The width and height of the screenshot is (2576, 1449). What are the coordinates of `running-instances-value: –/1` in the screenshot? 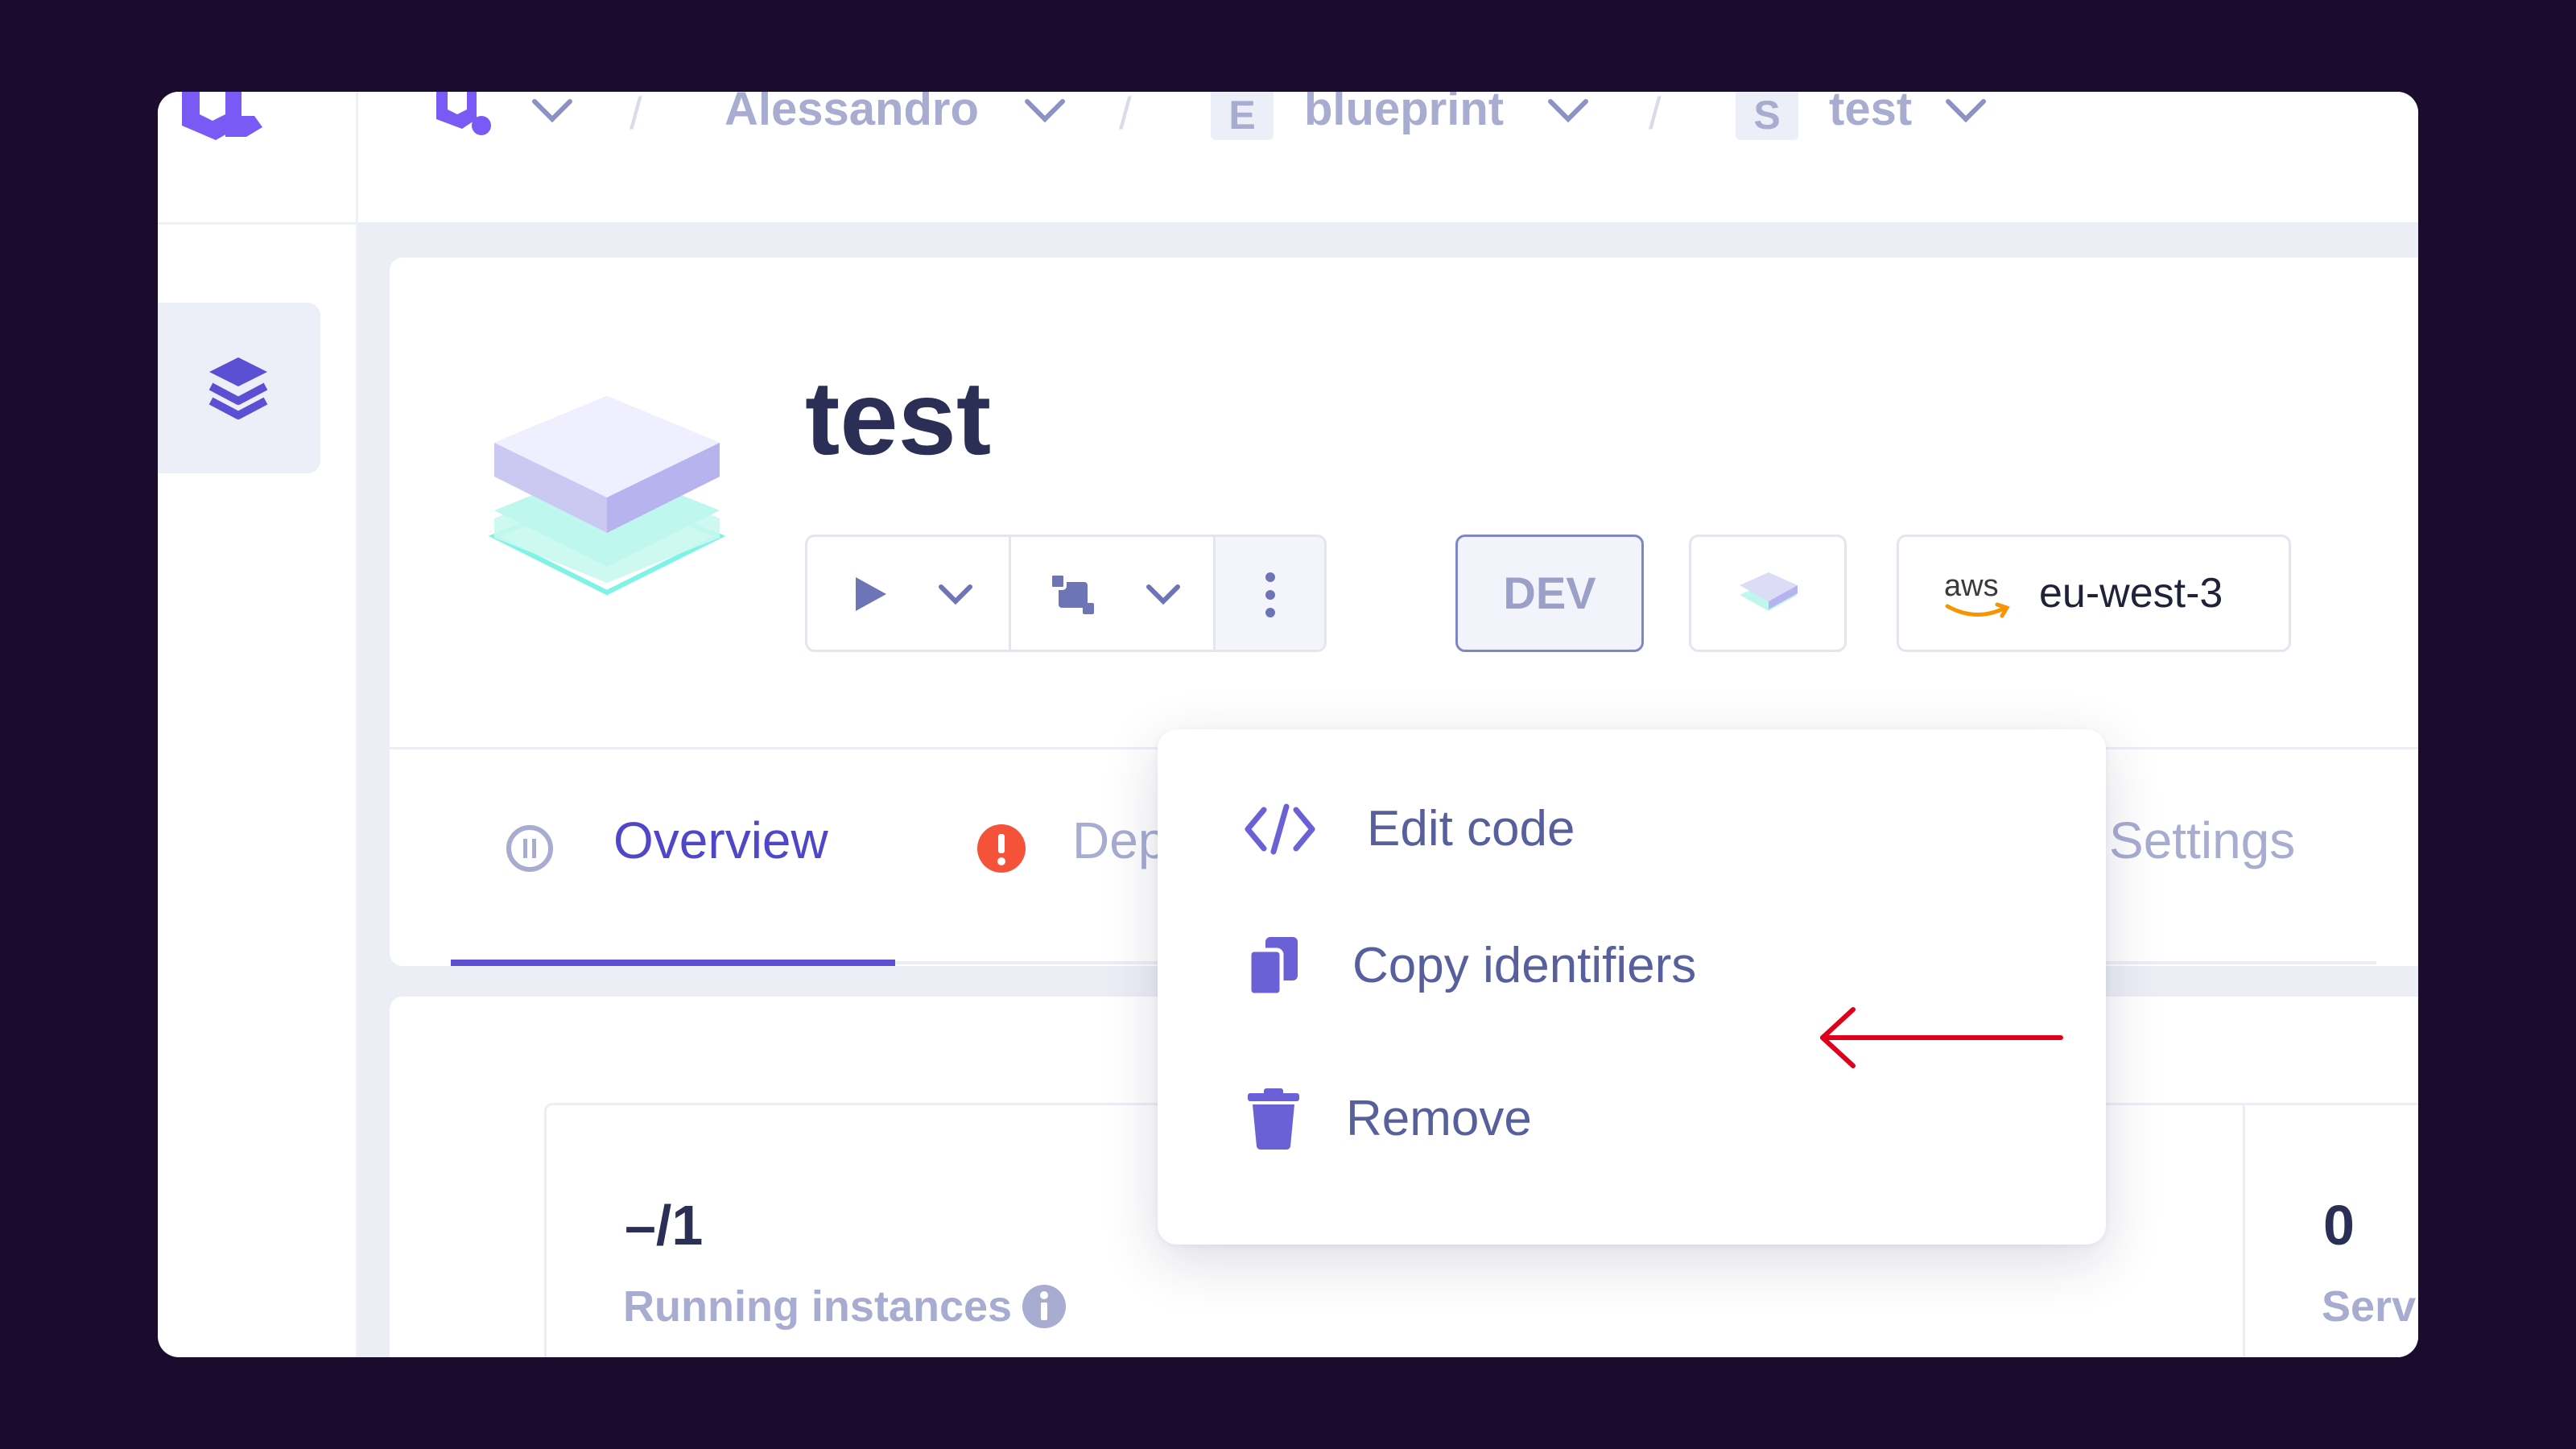 It's located at (664, 1225).